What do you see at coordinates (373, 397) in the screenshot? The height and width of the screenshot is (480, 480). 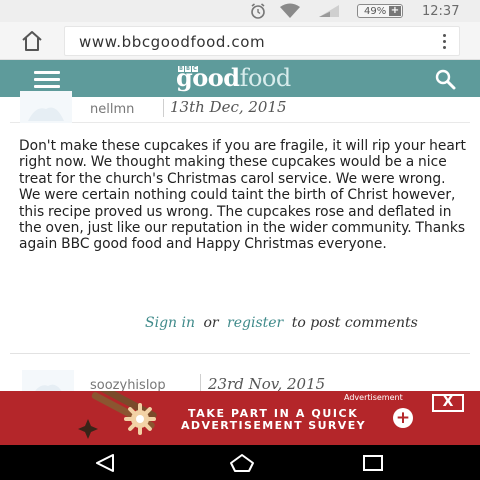 I see `ad-label: Advertisement` at bounding box center [373, 397].